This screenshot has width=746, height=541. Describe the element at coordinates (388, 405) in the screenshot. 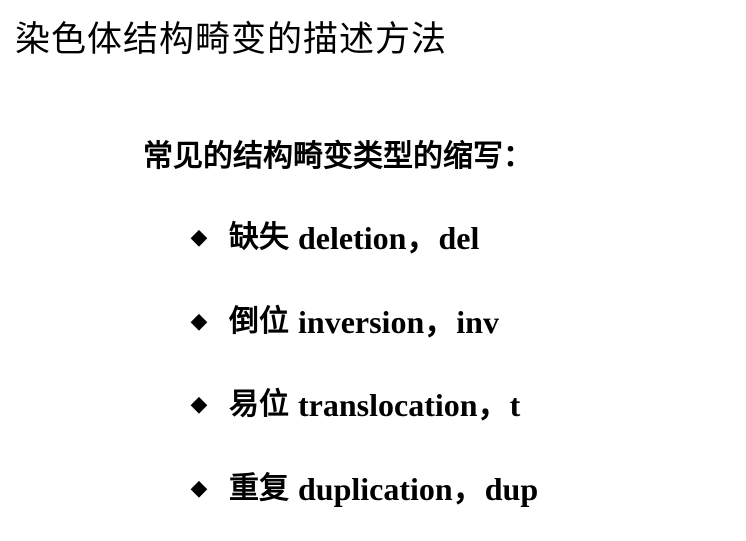

I see `item-english-term: translocation` at that location.